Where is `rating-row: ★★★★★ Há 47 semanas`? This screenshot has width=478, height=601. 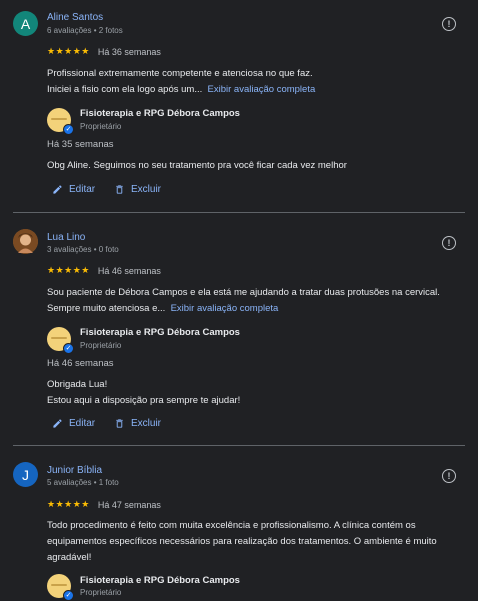 rating-row: ★★★★★ Há 47 semanas is located at coordinates (104, 504).